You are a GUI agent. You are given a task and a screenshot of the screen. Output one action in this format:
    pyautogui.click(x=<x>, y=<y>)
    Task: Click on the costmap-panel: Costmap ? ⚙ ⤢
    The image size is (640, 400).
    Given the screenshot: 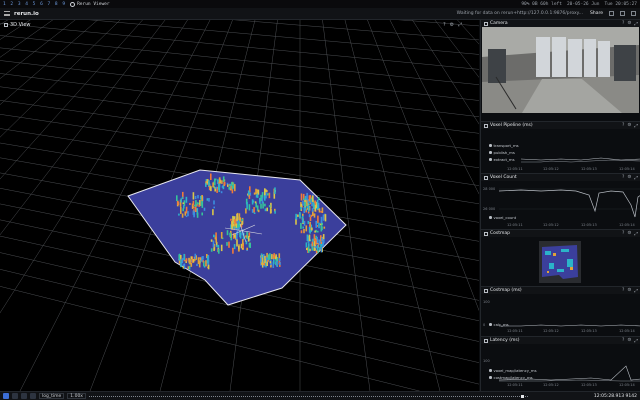 What is the action you would take?
    pyautogui.click(x=560, y=258)
    